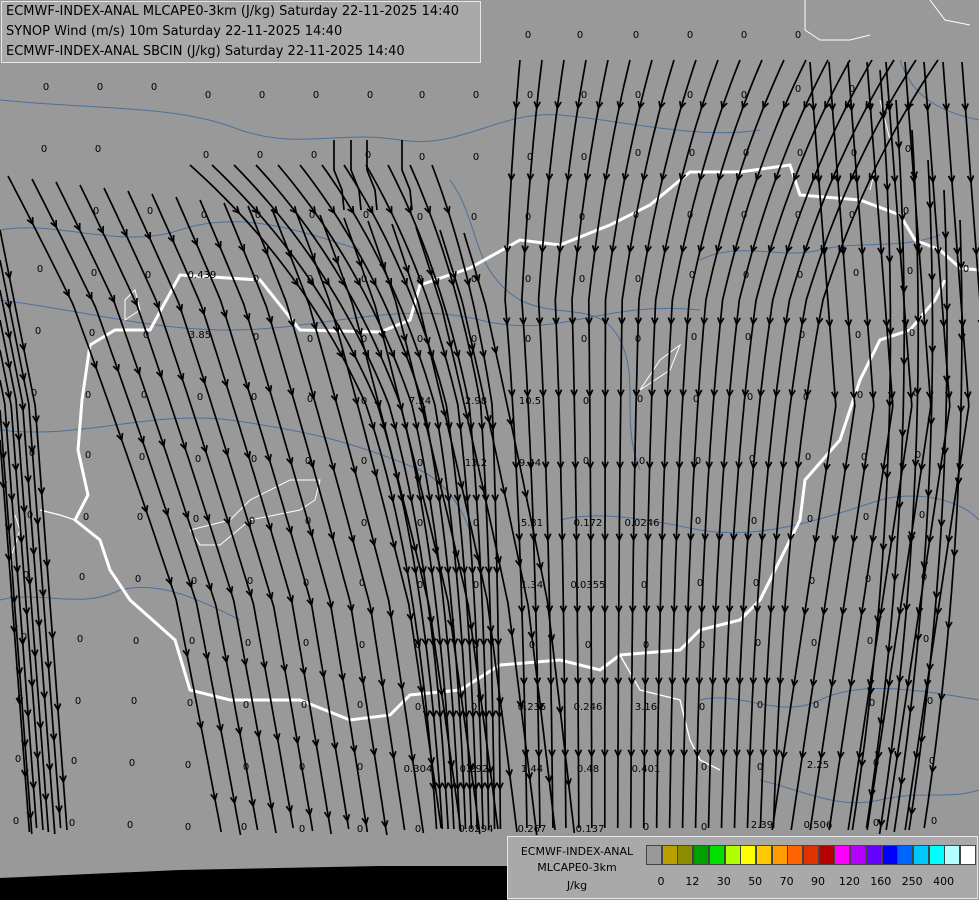 The width and height of the screenshot is (979, 900). Describe the element at coordinates (723, 881) in the screenshot. I see `legend-tick-label: 30` at that location.